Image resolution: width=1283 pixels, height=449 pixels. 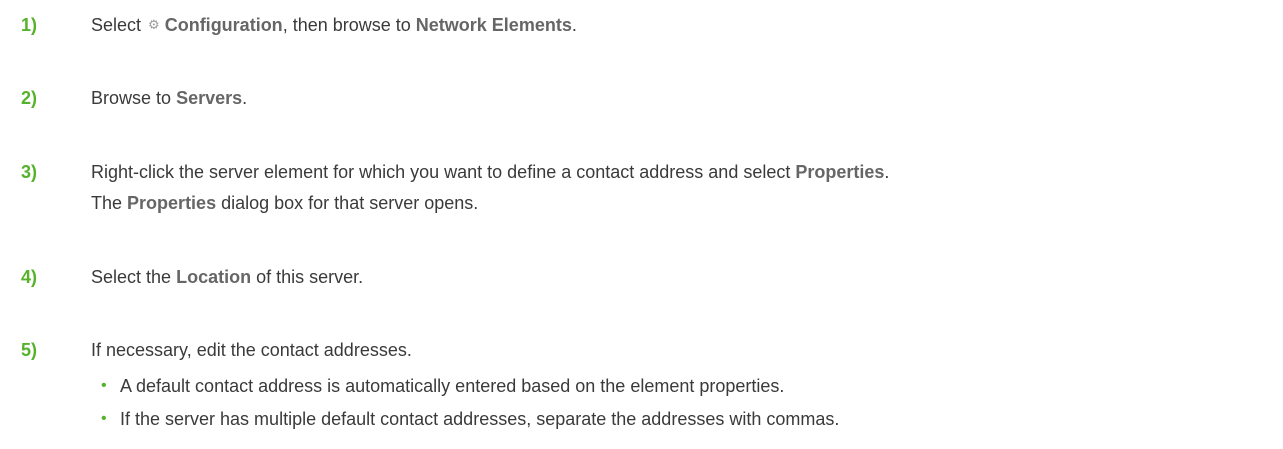 I want to click on ui-label-location: Location, so click(x=214, y=277).